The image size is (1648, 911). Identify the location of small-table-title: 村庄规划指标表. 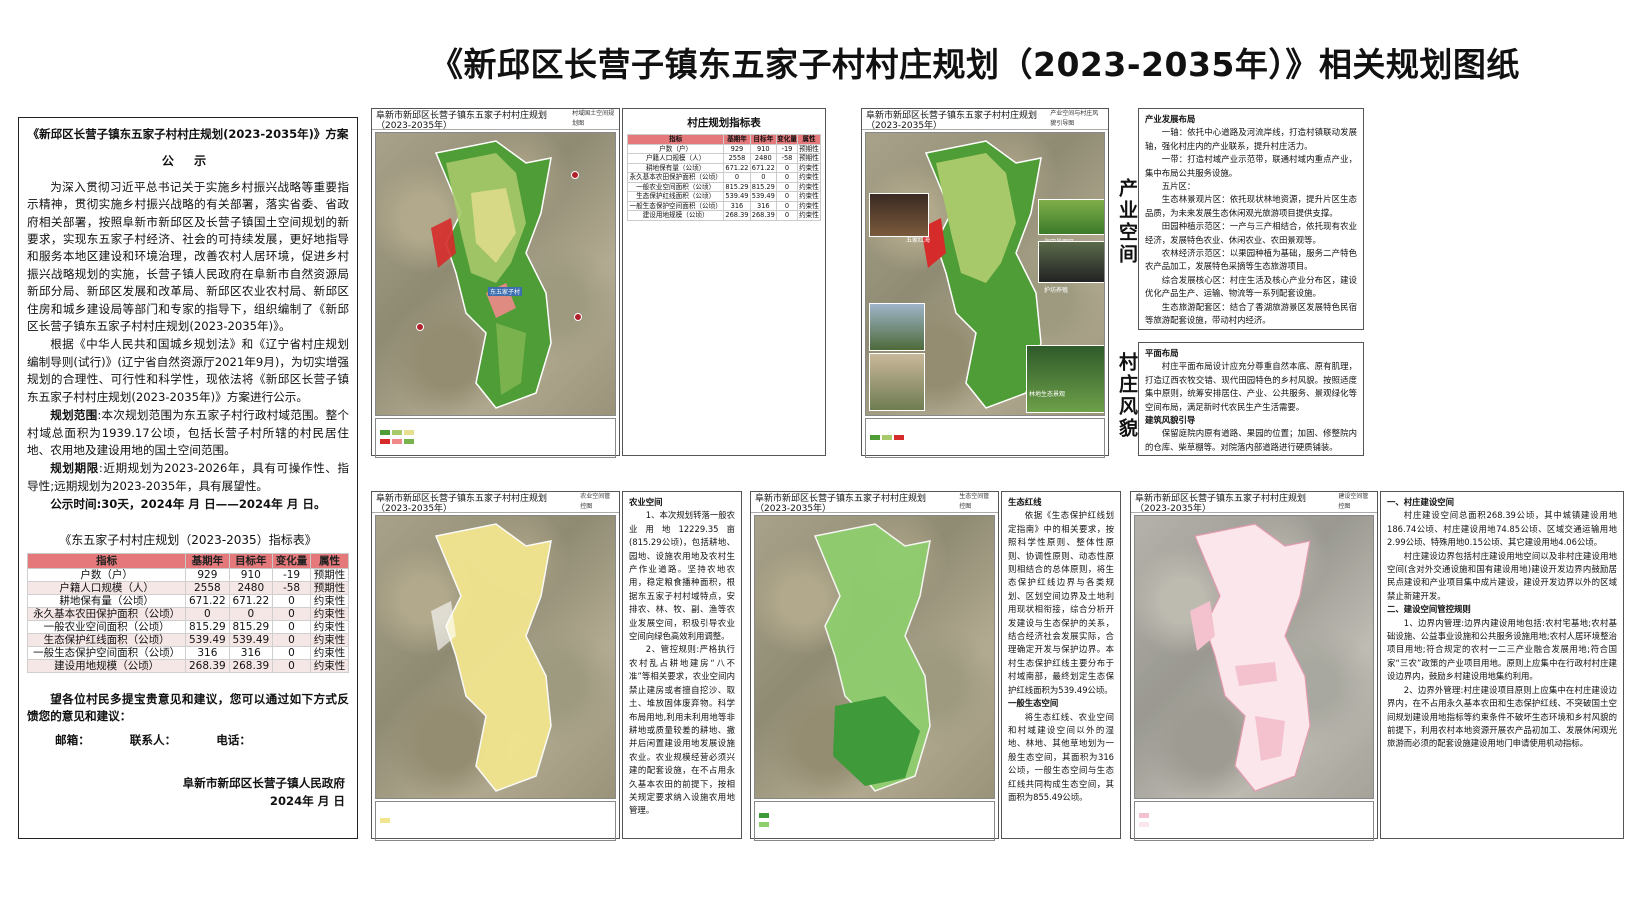
(724, 123).